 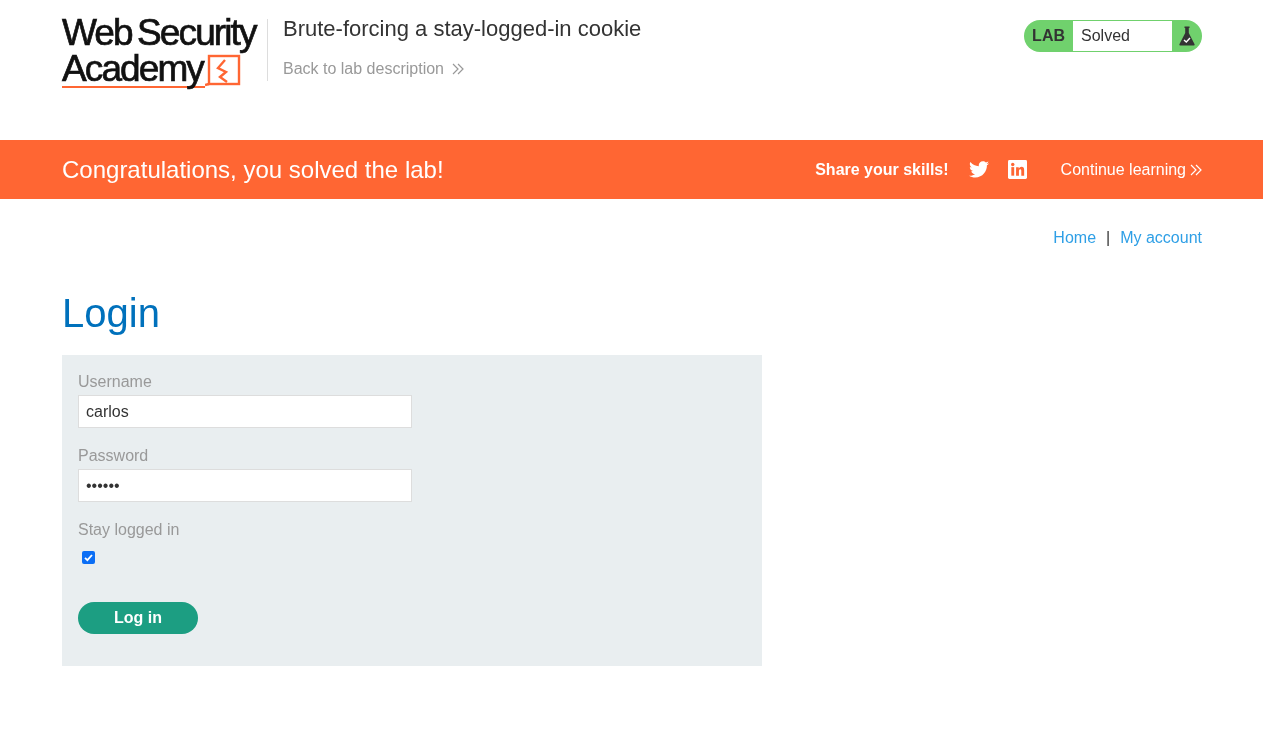 I want to click on lab-status-text: Solved, so click(x=1122, y=36).